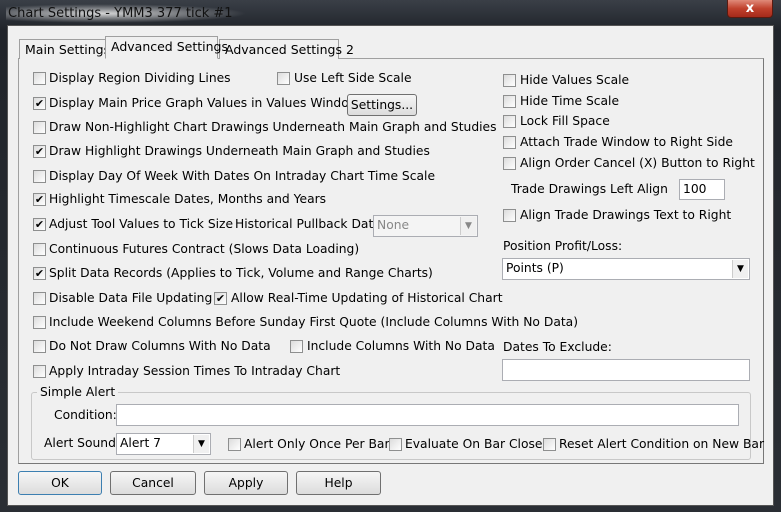 This screenshot has width=781, height=512. Describe the element at coordinates (296, 346) in the screenshot. I see `include-columns-checkbox` at that location.